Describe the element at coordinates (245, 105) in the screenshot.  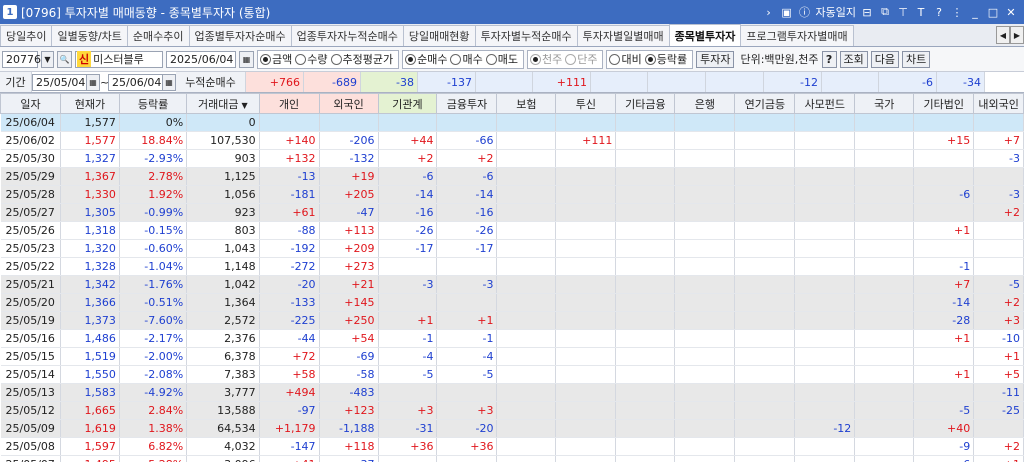
I see `sort-down-icon: ▼` at that location.